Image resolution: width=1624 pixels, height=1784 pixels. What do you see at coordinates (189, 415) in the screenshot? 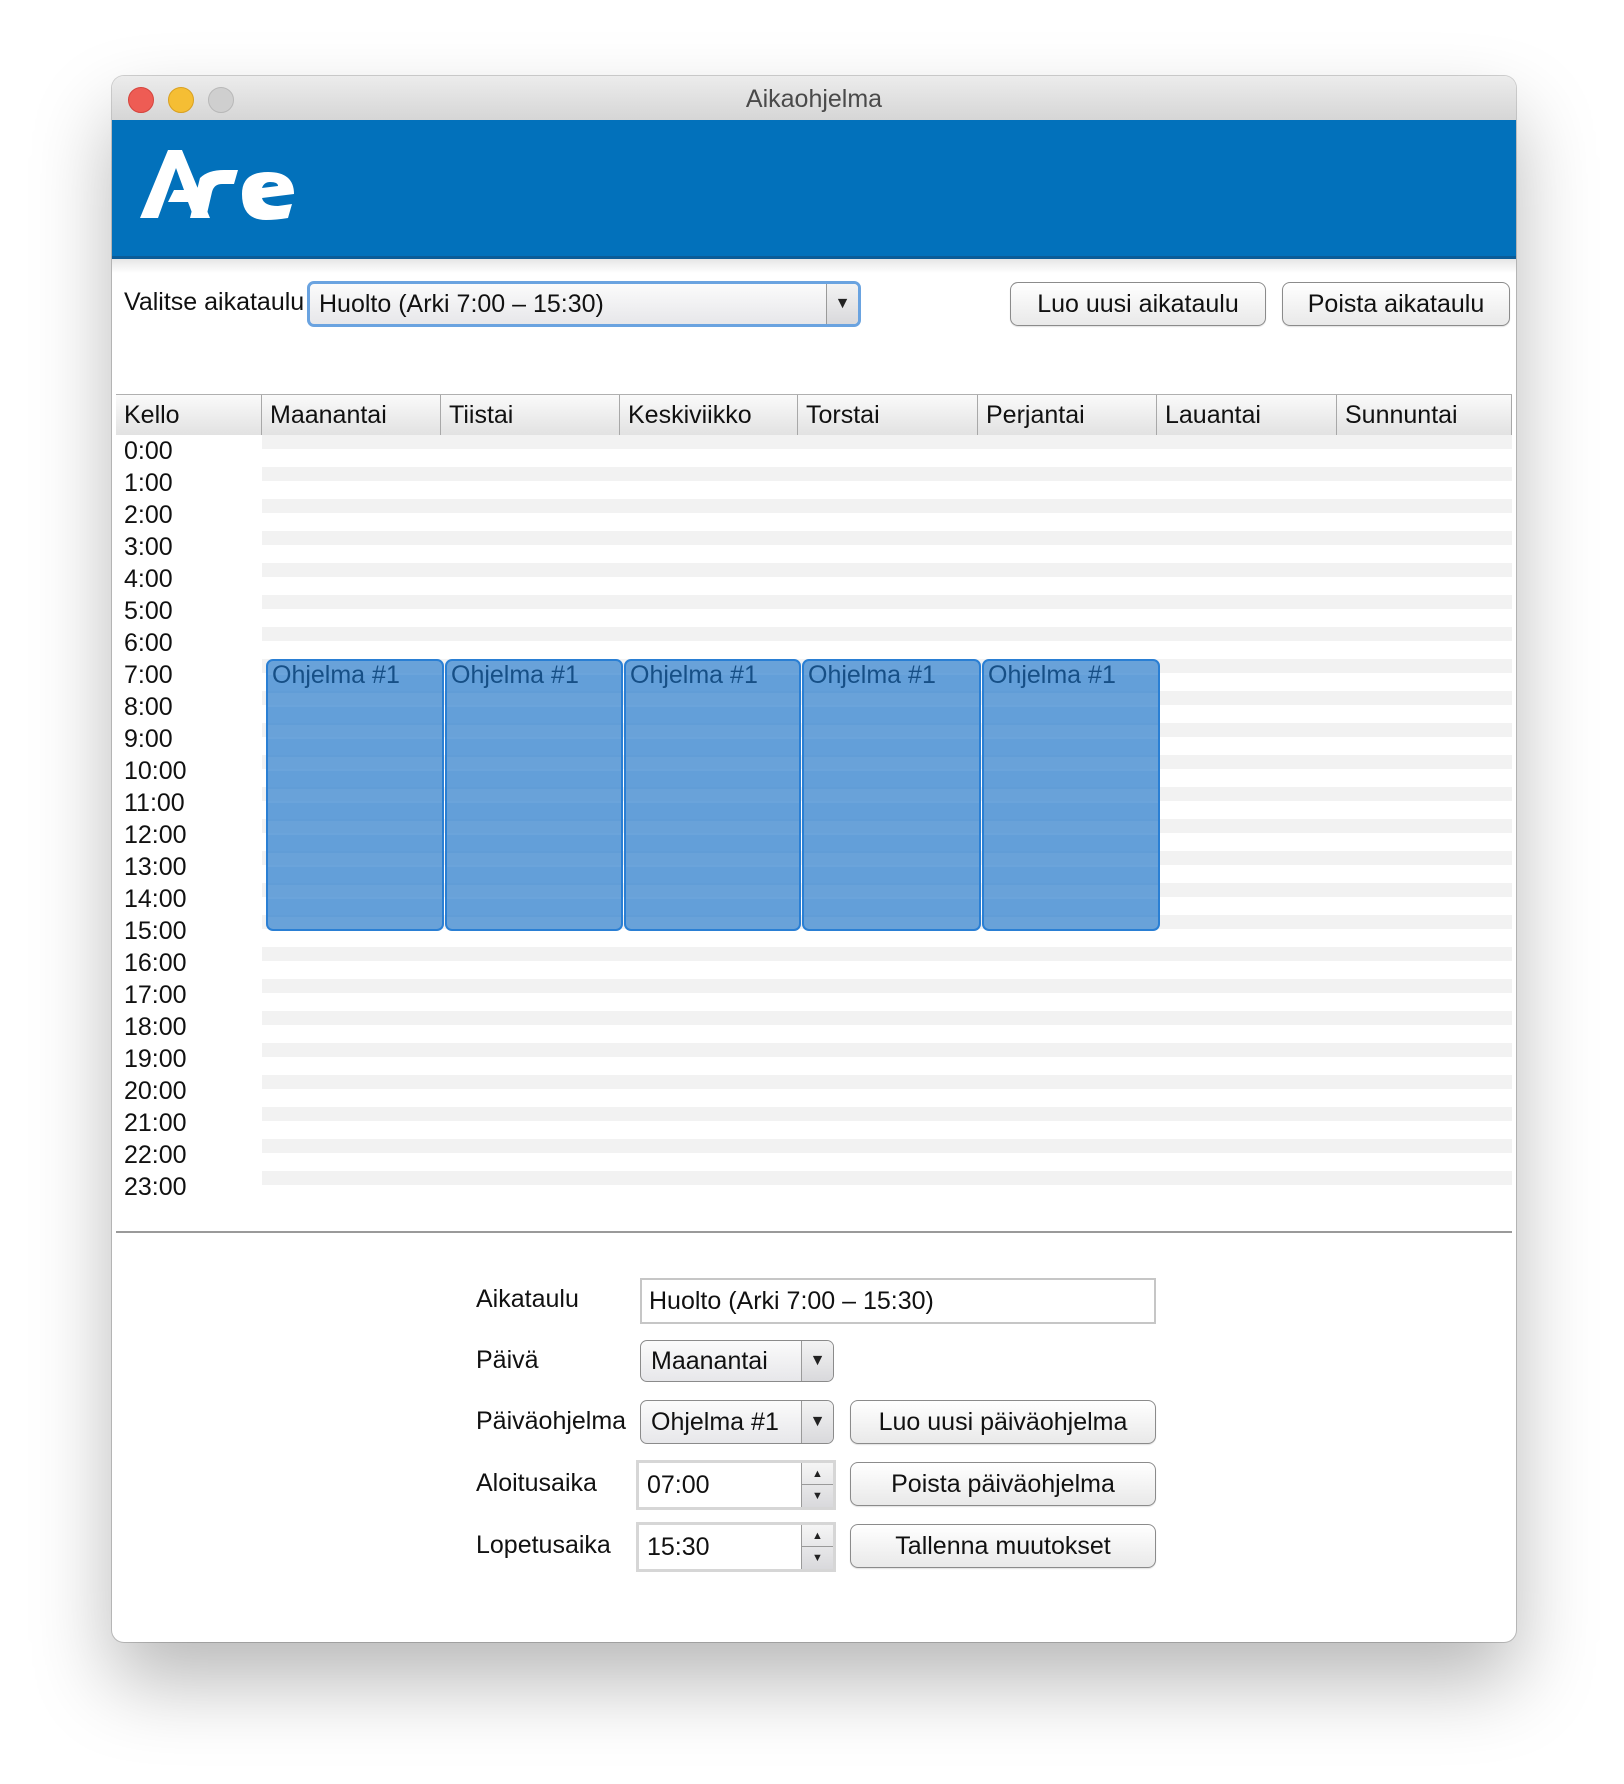
I see `column-header-time: Kello` at bounding box center [189, 415].